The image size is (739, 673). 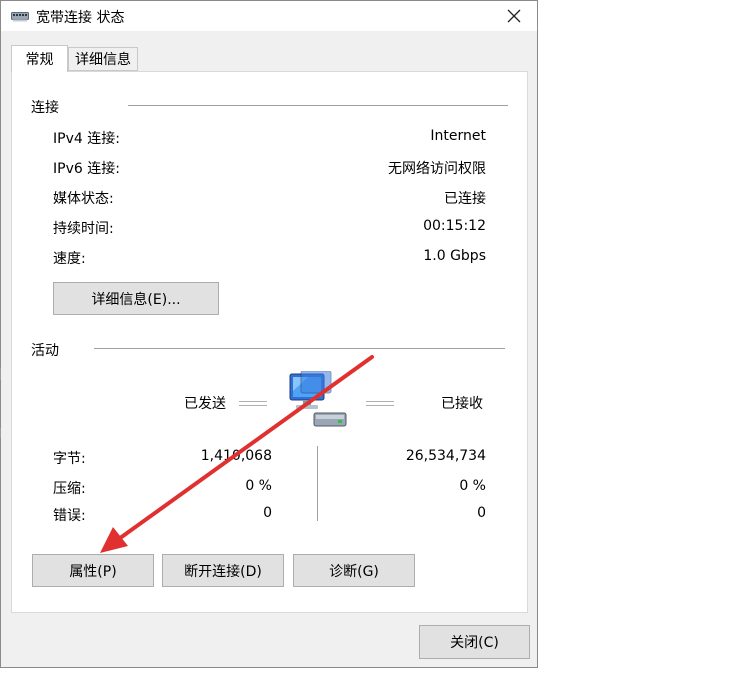 What do you see at coordinates (258, 486) in the screenshot?
I see `compression-sent-value: 0 %` at bounding box center [258, 486].